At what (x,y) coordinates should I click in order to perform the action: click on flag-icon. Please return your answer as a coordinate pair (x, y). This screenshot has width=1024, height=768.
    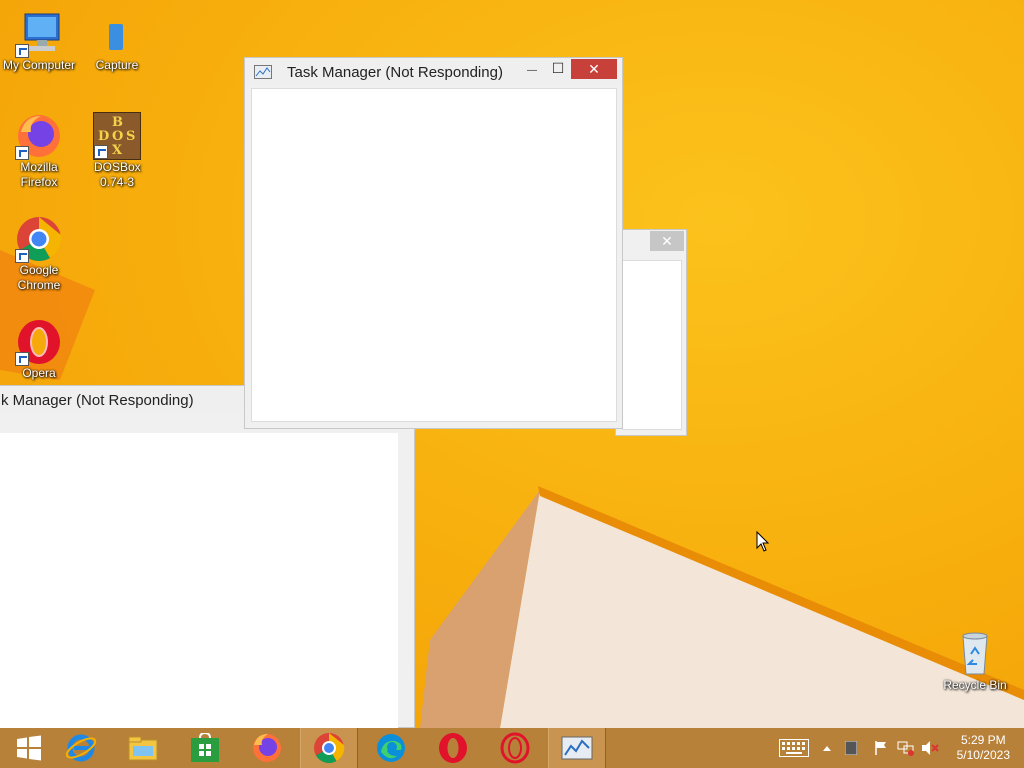
    Looking at the image, I should click on (880, 748).